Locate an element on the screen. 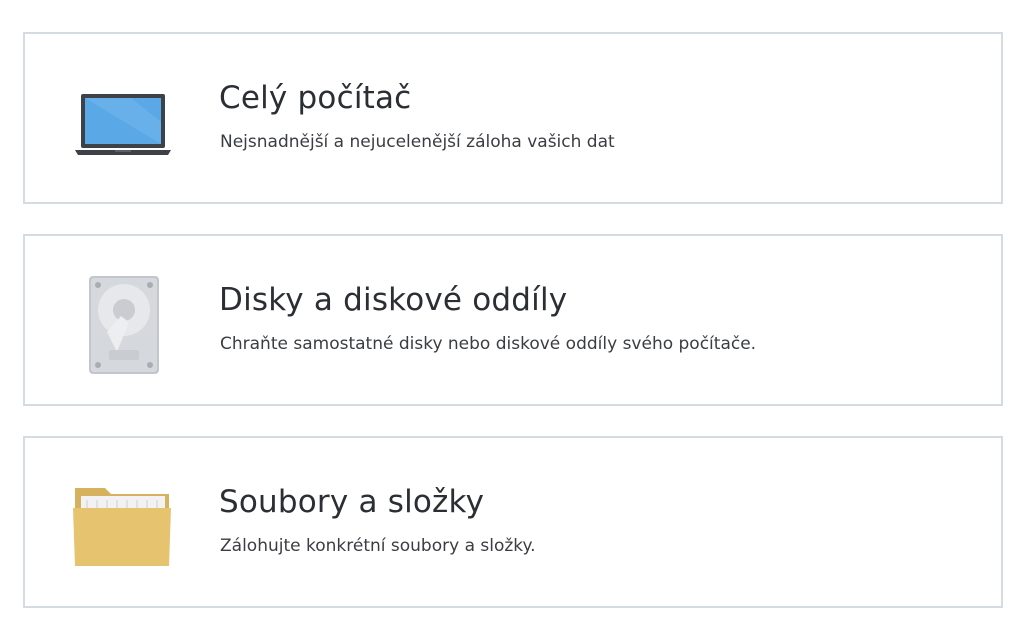 Image resolution: width=1024 pixels, height=633 pixels. option-description: Zálohujte konkrétní soubory a složky. is located at coordinates (378, 546).